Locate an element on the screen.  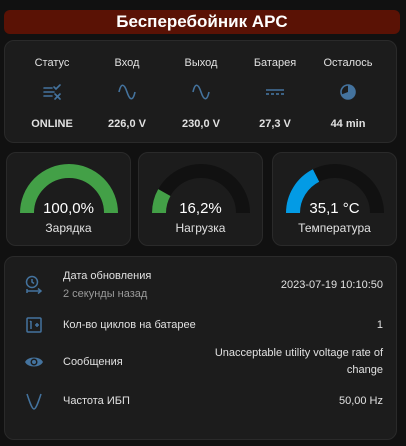
remaining-value: 44 min is located at coordinates (348, 124).